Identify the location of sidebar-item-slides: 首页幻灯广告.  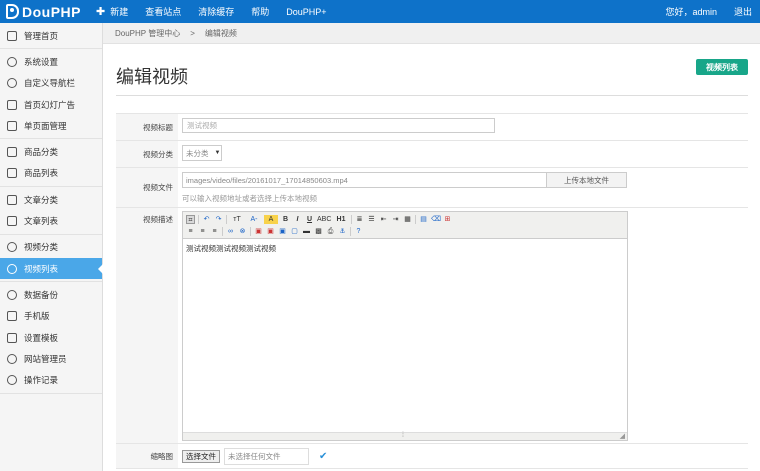
(51, 104).